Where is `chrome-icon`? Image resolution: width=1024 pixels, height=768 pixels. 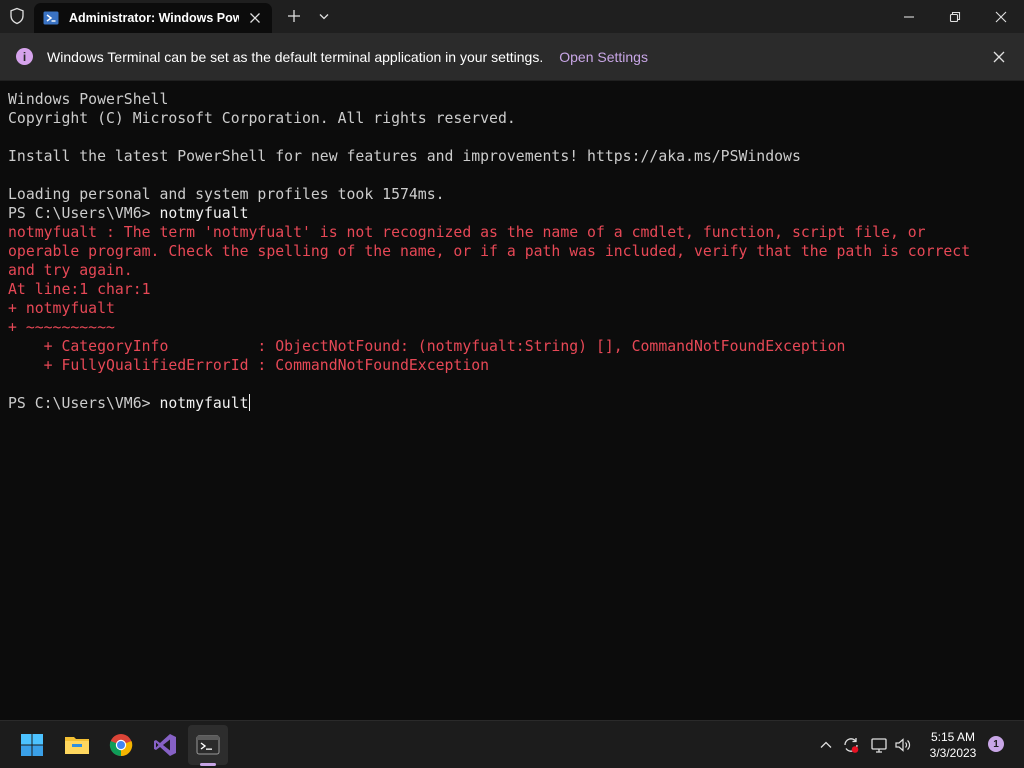
chrome-icon is located at coordinates (121, 745).